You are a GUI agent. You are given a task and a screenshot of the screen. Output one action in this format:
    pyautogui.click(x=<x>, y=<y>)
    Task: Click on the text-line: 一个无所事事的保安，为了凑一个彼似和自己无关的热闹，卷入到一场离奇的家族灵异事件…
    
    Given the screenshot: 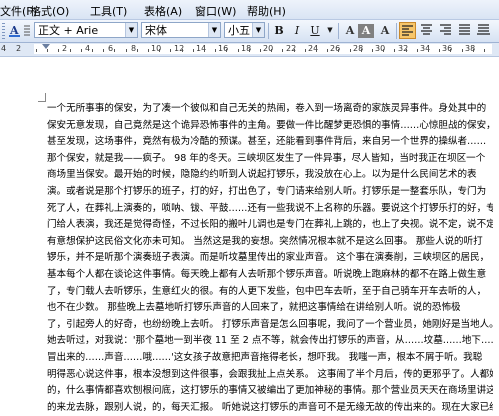 What is the action you would take?
    pyautogui.click(x=267, y=108)
    